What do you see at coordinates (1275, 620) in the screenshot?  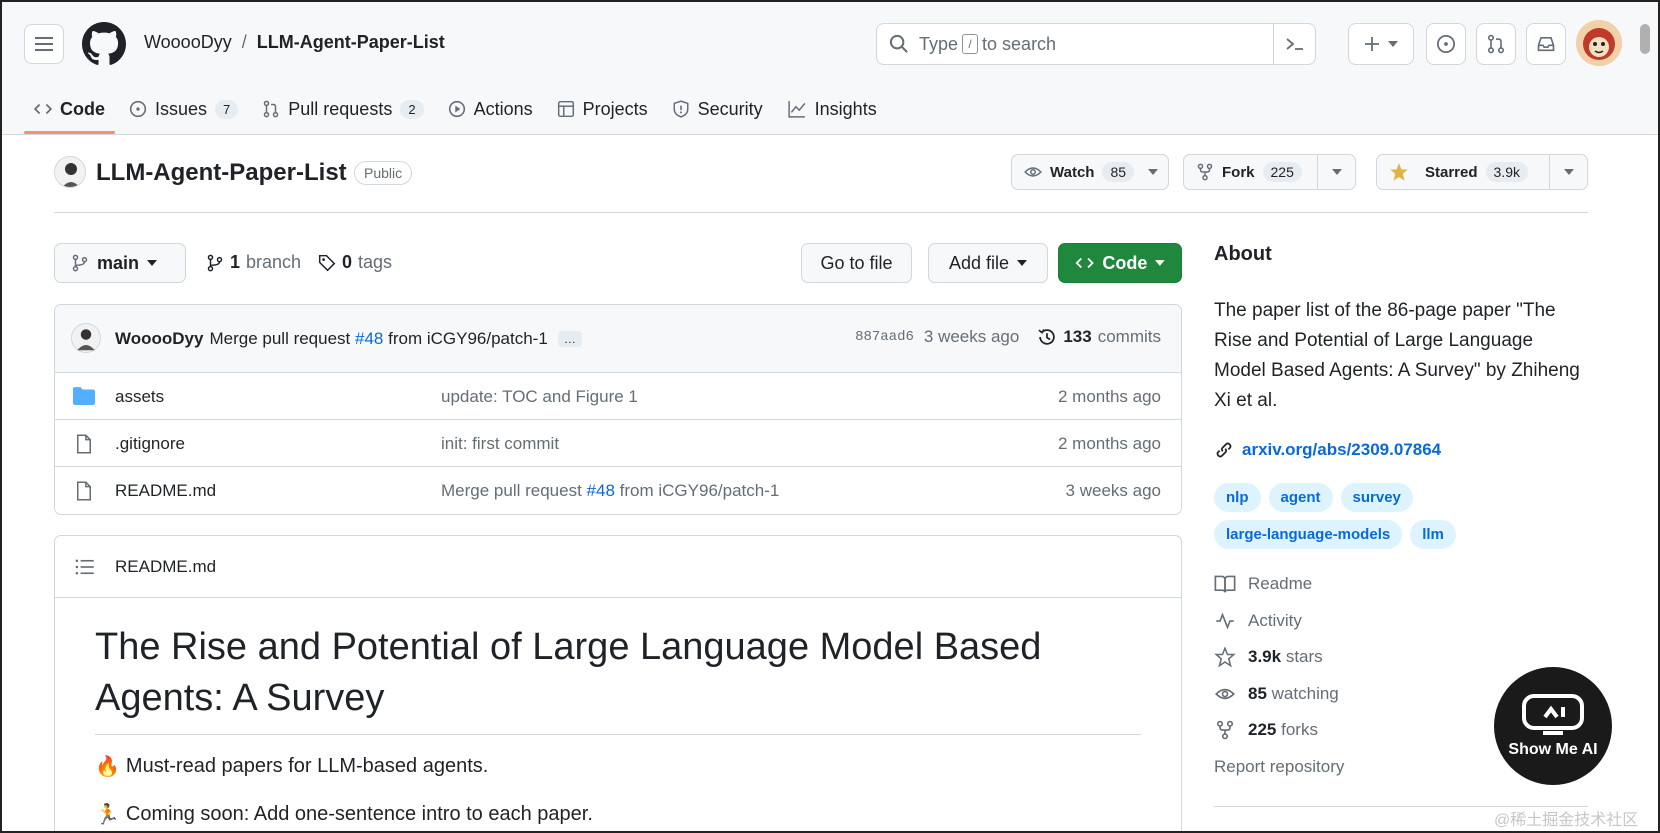 I see `activity-label: Activity` at bounding box center [1275, 620].